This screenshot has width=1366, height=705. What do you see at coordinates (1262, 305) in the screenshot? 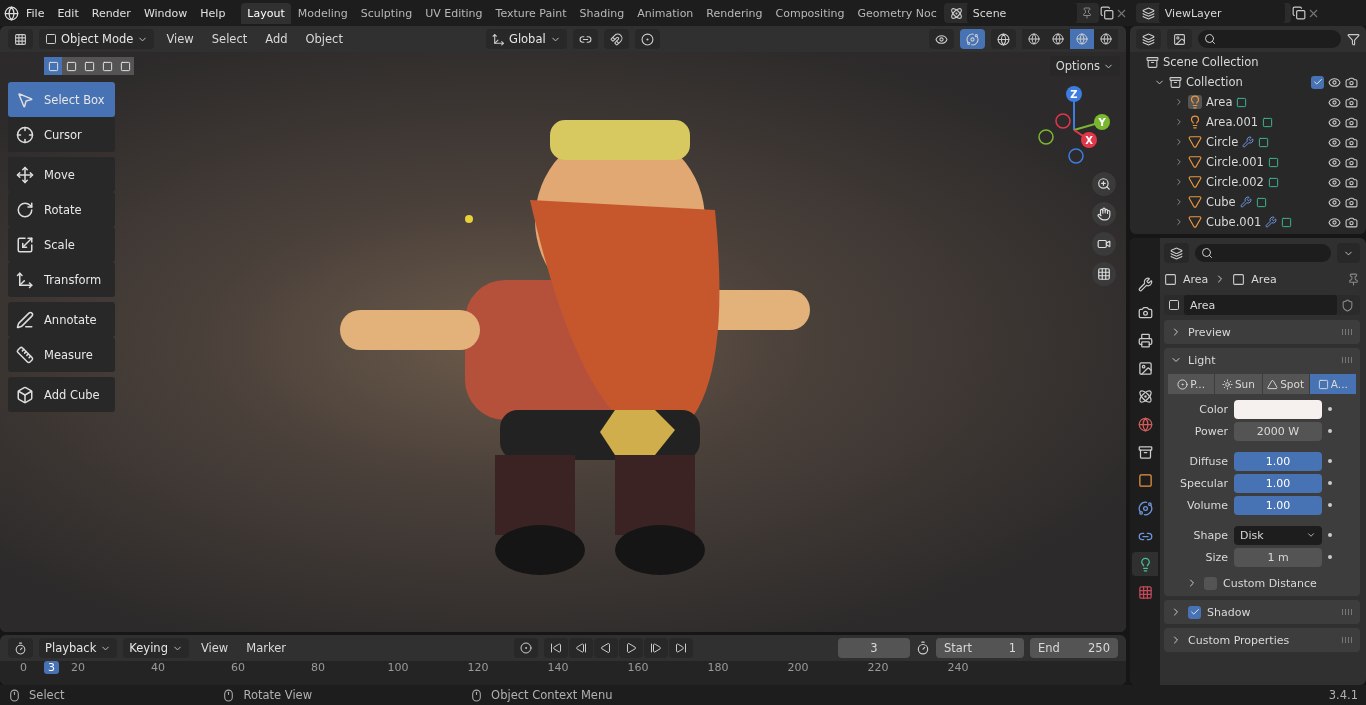
I see `datablock-selector: Area` at bounding box center [1262, 305].